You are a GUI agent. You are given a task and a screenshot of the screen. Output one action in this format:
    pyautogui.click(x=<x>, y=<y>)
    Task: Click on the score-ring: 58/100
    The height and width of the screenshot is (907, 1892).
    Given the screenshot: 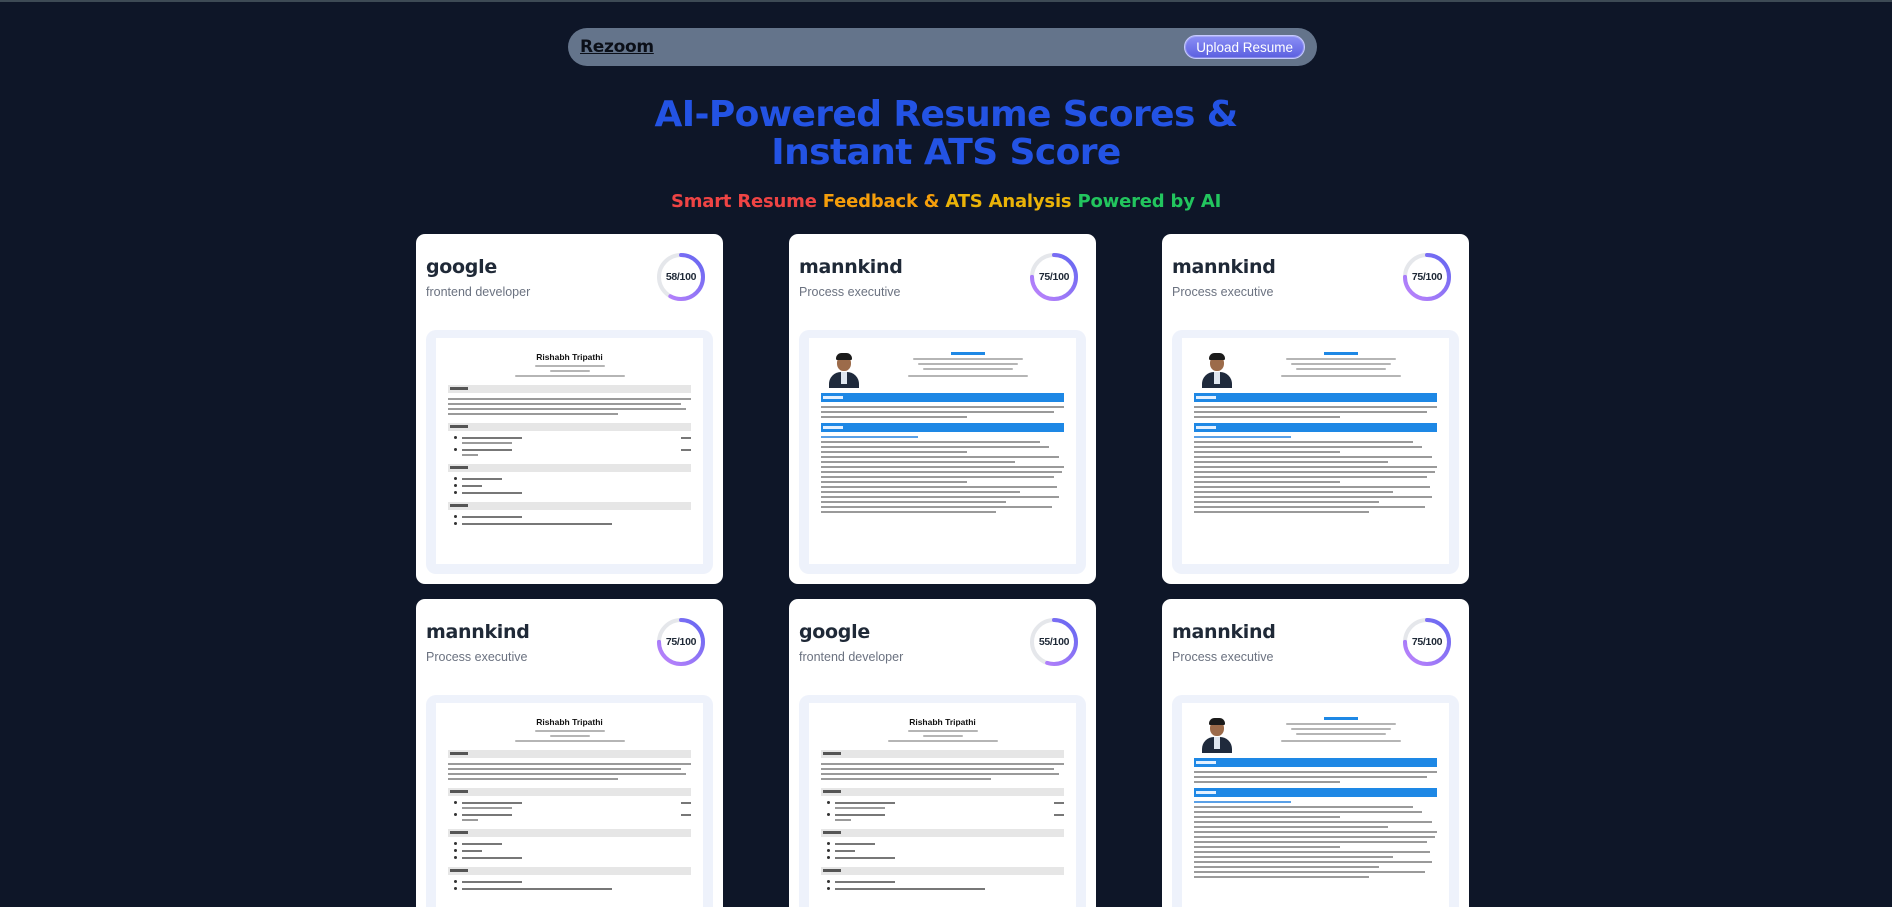 What is the action you would take?
    pyautogui.click(x=681, y=277)
    